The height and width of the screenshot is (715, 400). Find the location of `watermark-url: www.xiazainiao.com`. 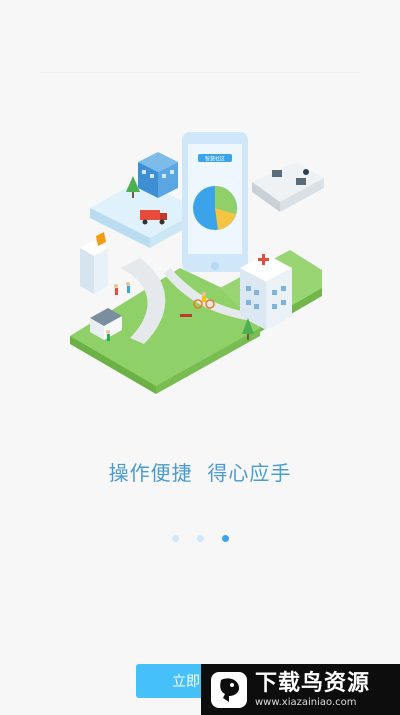

watermark-url: www.xiazainiao.com is located at coordinates (306, 702).